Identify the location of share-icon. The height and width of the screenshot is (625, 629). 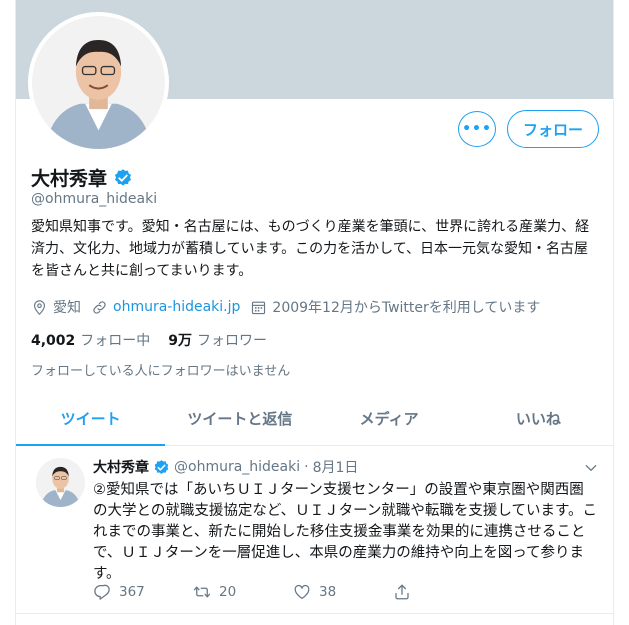
(402, 592).